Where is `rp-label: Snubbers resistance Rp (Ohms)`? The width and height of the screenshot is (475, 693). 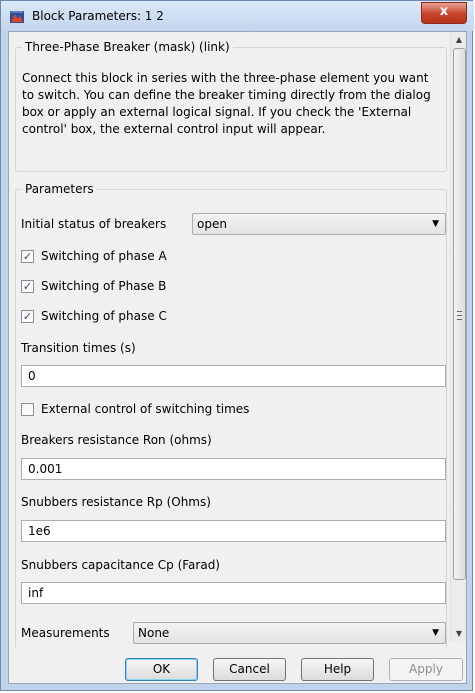 rp-label: Snubbers resistance Rp (Ohms) is located at coordinates (116, 502).